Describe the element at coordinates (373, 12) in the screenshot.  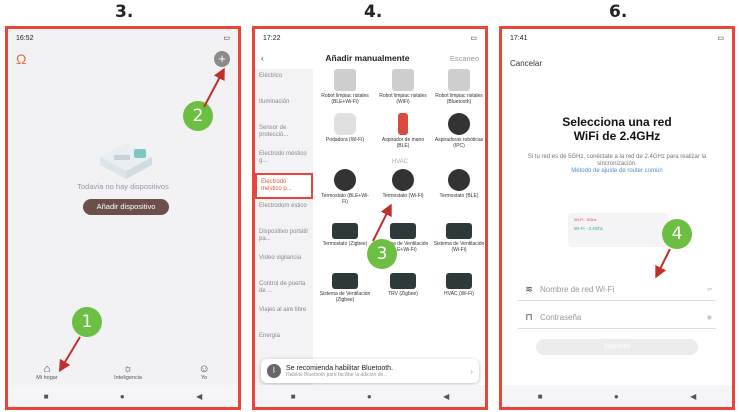
I see `step-number-4: 4.` at that location.